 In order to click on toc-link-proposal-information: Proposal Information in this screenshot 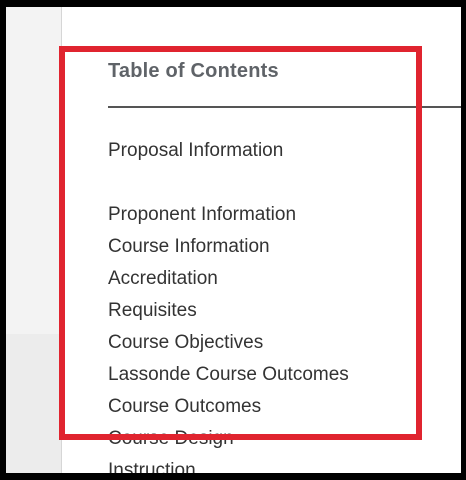, I will do `click(195, 151)`.